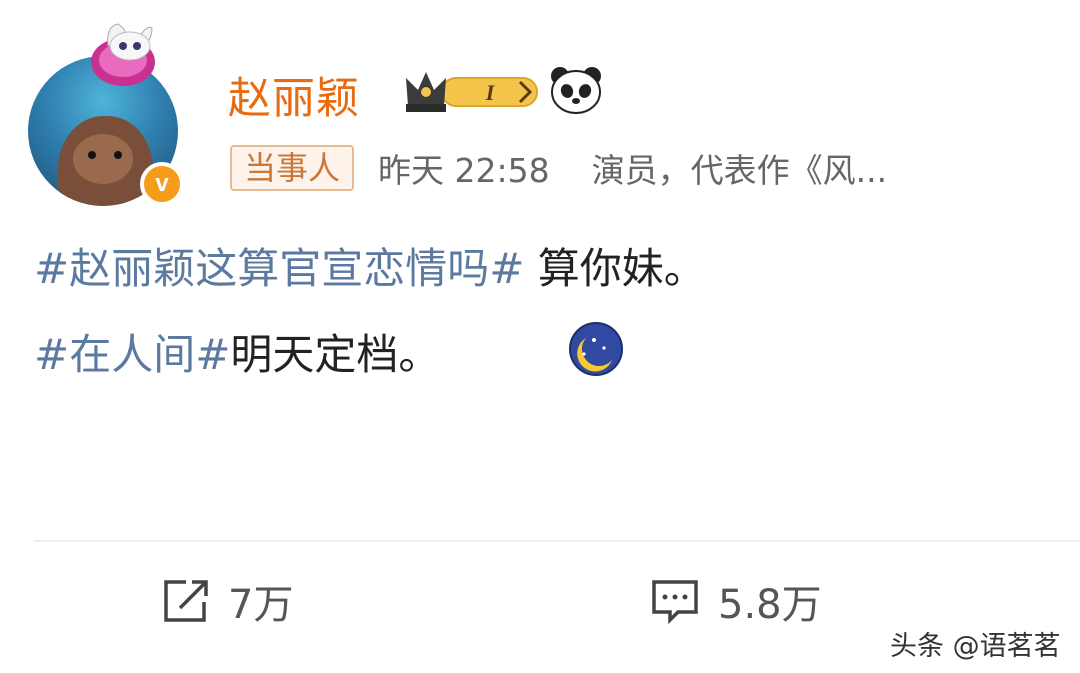 The height and width of the screenshot is (673, 1080). I want to click on topic-link: #赵丽颖这算官宣恋情吗#, so click(279, 268).